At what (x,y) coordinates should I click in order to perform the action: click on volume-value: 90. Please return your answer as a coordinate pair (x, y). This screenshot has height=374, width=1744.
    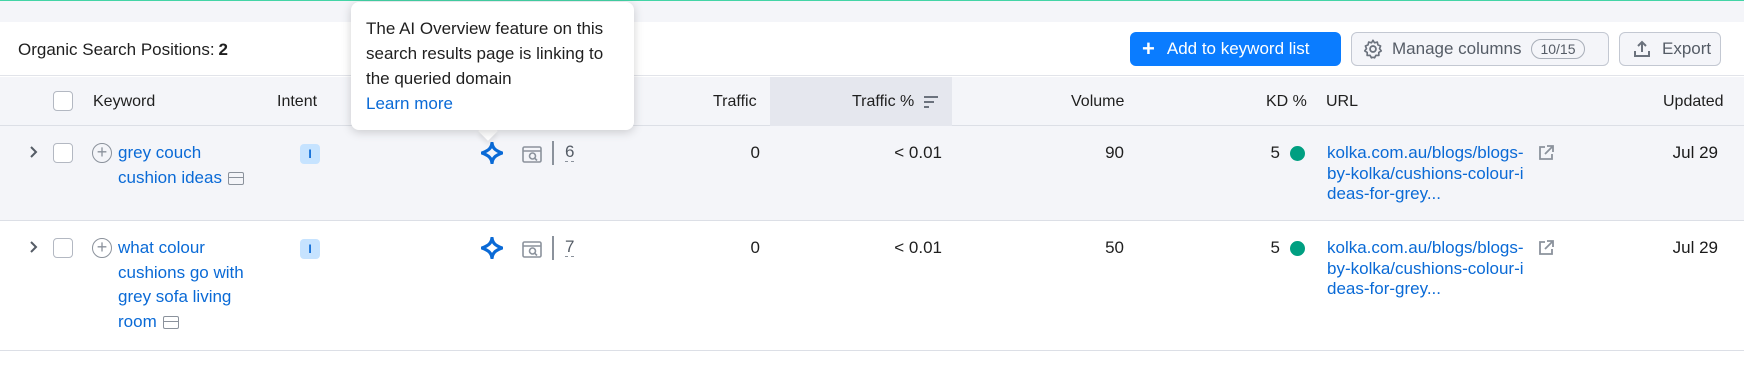
    Looking at the image, I should click on (1114, 152).